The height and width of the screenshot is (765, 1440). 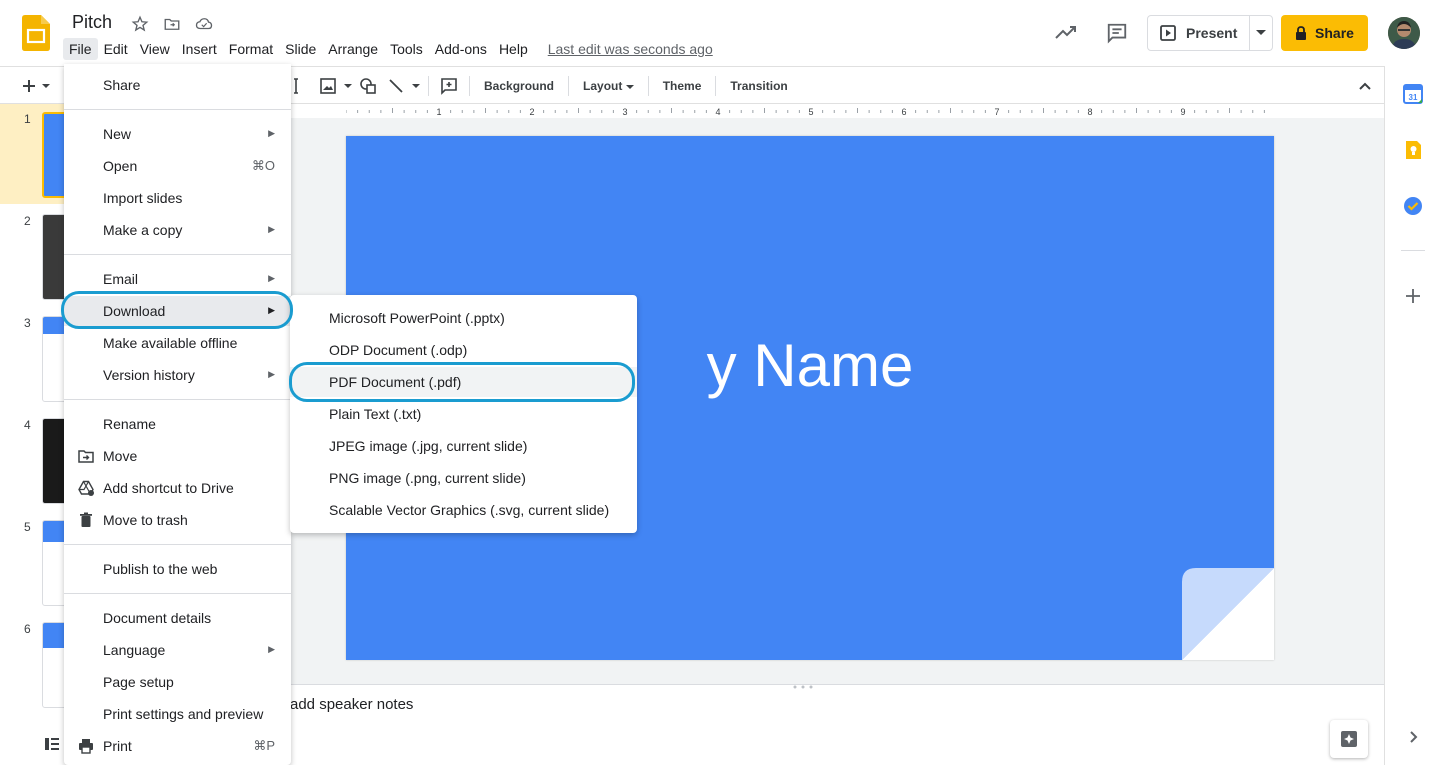 What do you see at coordinates (204, 24) in the screenshot?
I see `cloud-saved-icon` at bounding box center [204, 24].